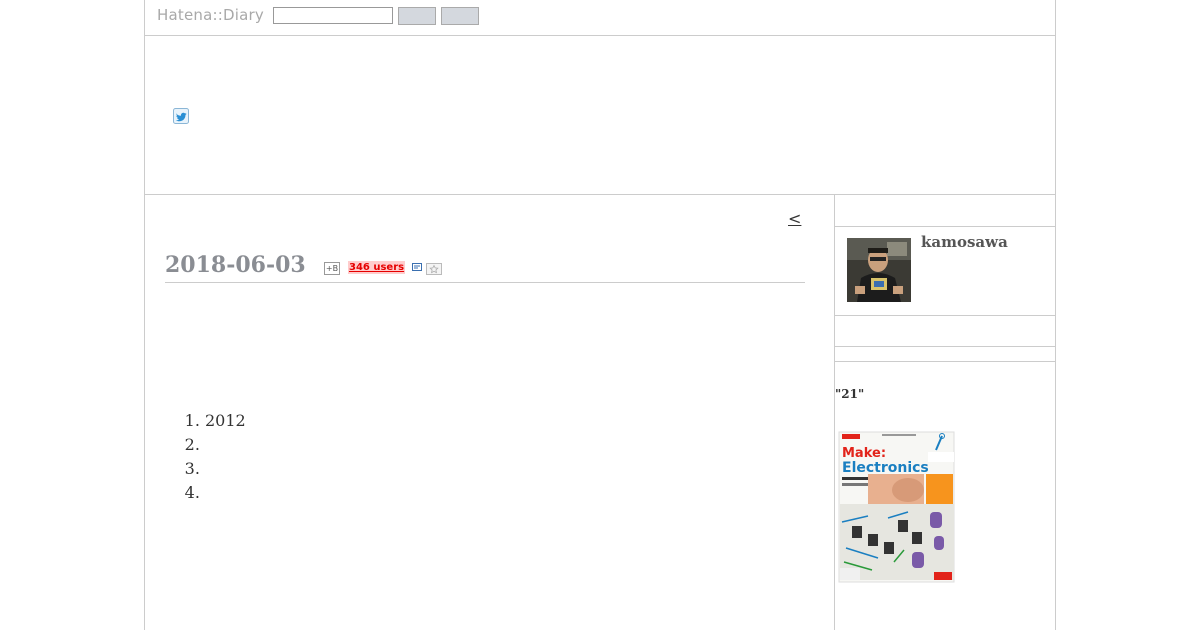 The height and width of the screenshot is (630, 1200). What do you see at coordinates (600, 18) in the screenshot?
I see `top-bar: Hatena::Diary` at bounding box center [600, 18].